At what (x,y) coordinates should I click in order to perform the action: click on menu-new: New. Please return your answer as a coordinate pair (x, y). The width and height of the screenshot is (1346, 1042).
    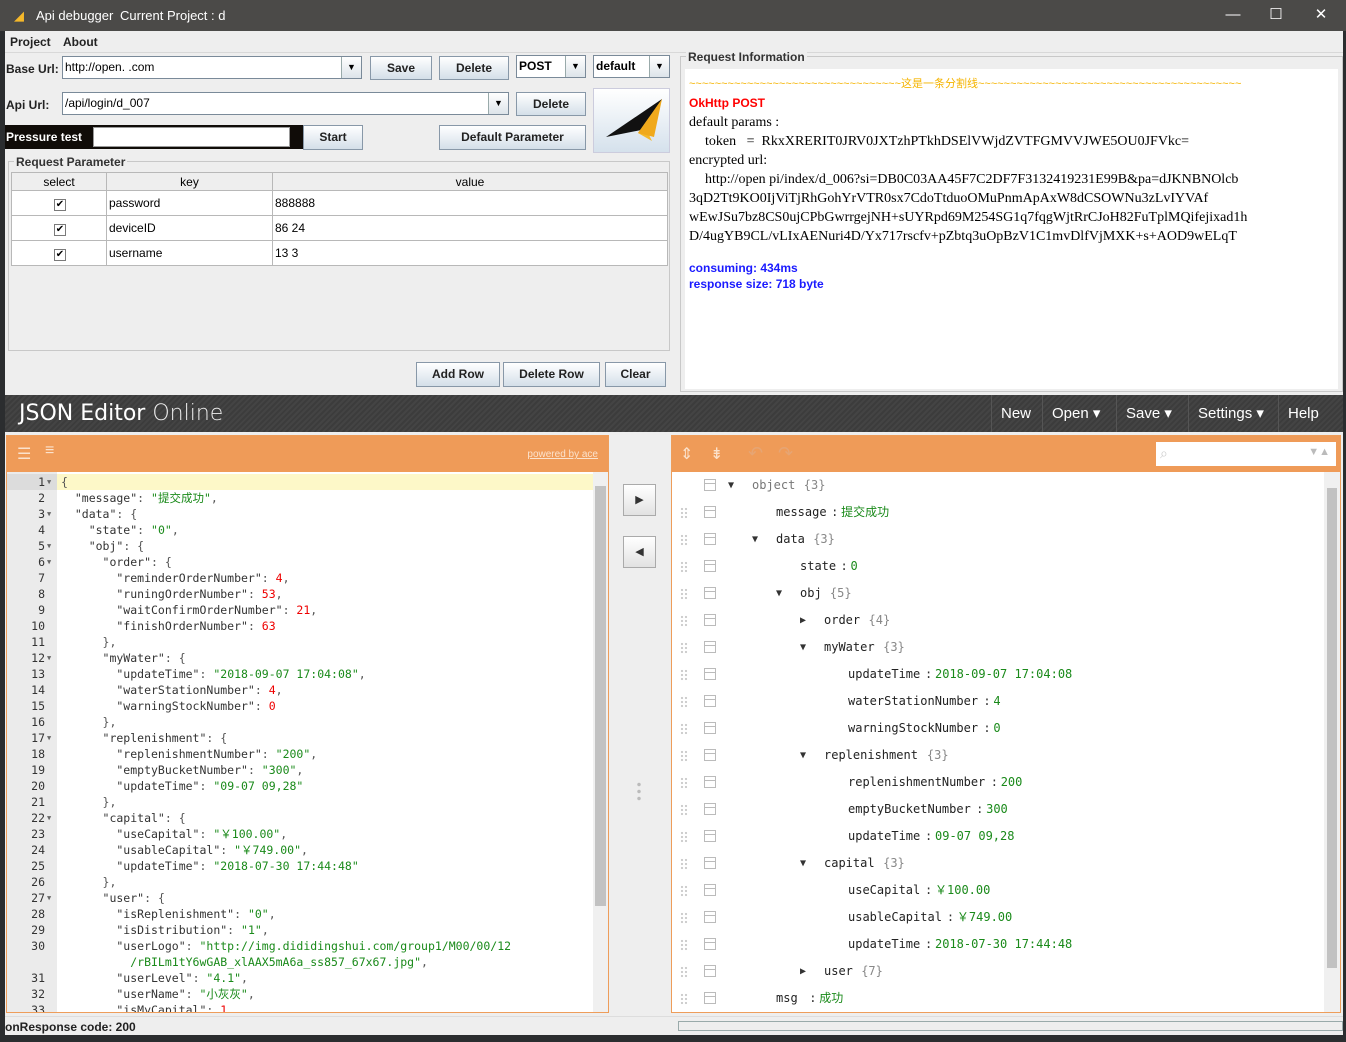
    Looking at the image, I should click on (1015, 413).